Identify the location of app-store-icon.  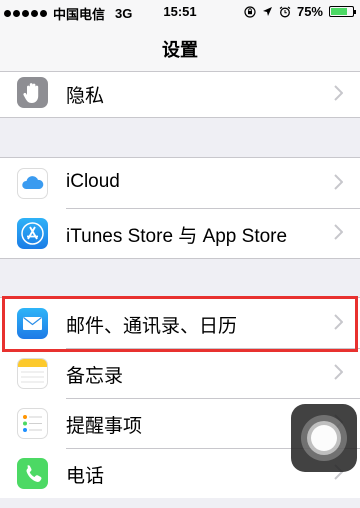
(32, 233).